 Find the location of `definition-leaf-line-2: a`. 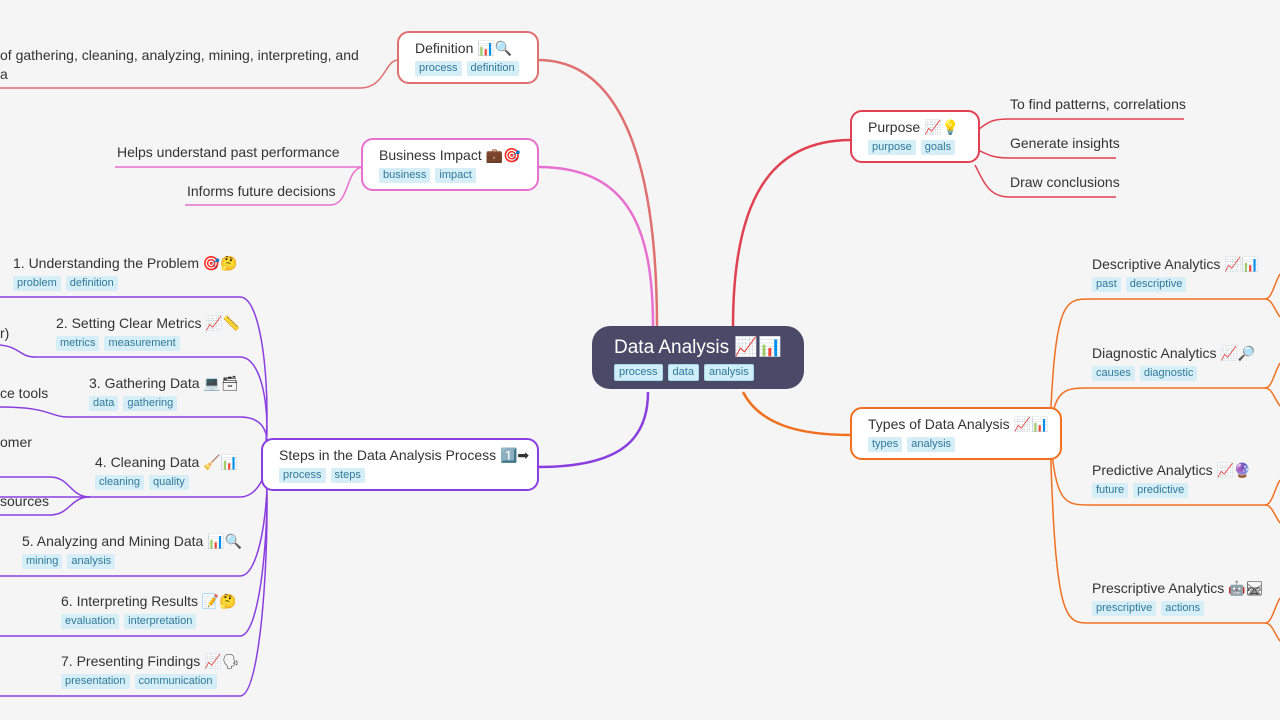

definition-leaf-line-2: a is located at coordinates (4, 74).